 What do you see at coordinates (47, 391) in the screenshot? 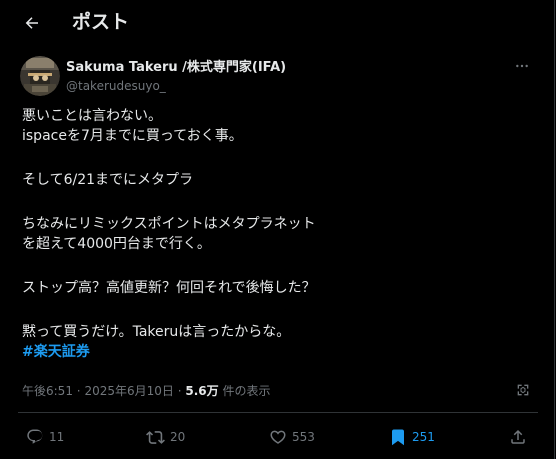
I see `post-time: 午後6:51` at bounding box center [47, 391].